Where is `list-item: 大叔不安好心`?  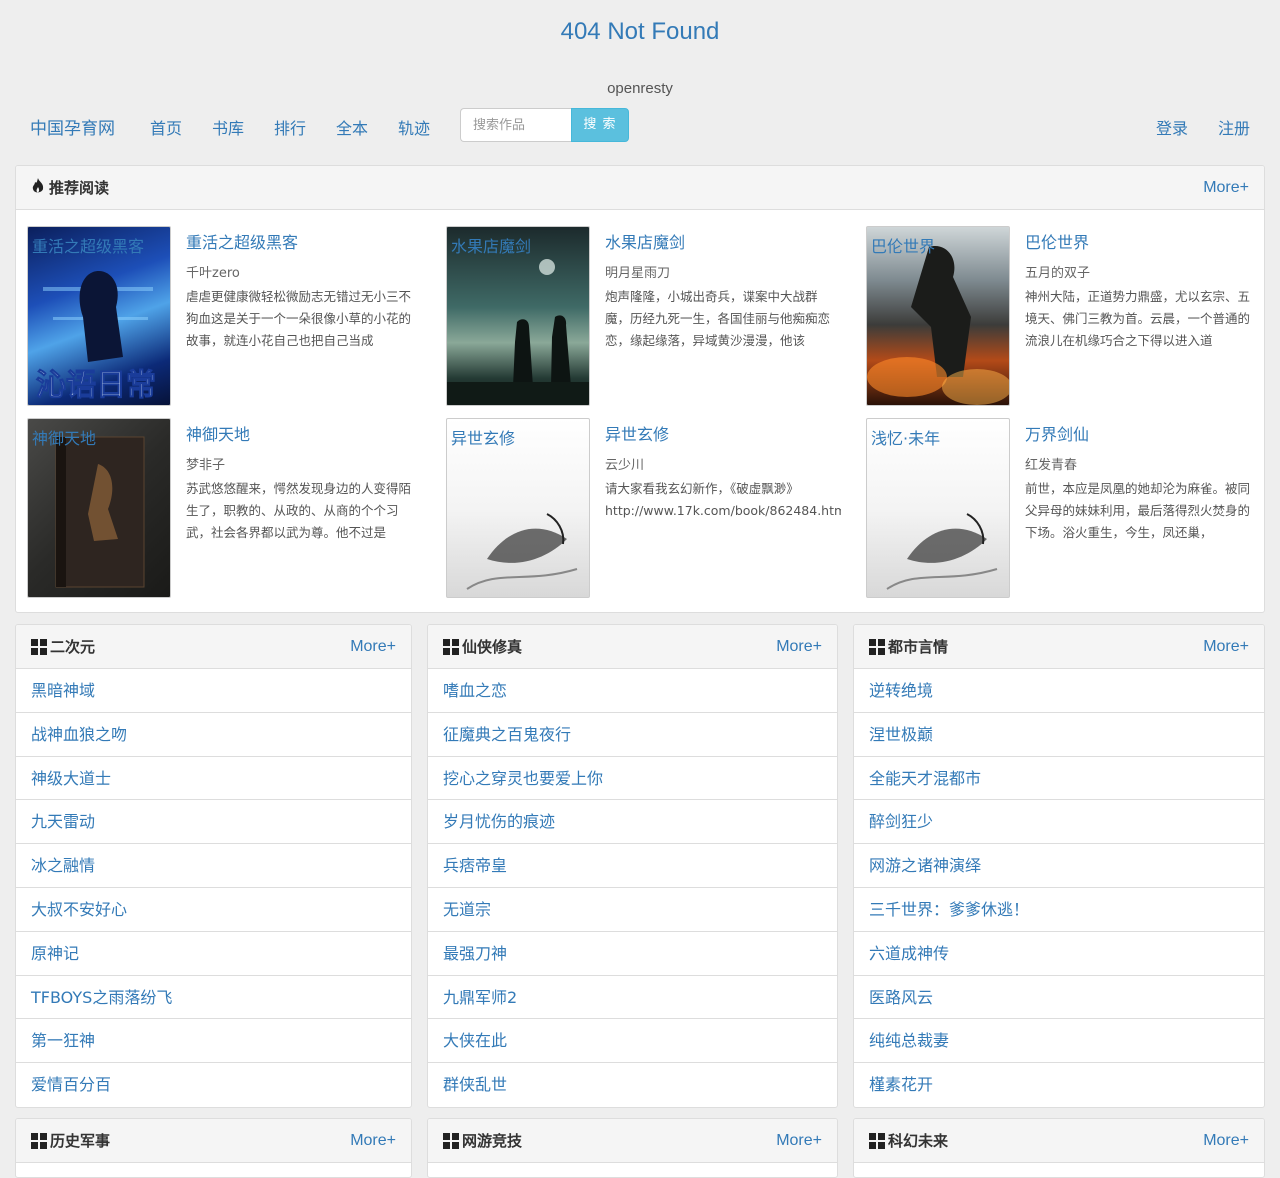
list-item: 大叔不安好心 is located at coordinates (213, 910).